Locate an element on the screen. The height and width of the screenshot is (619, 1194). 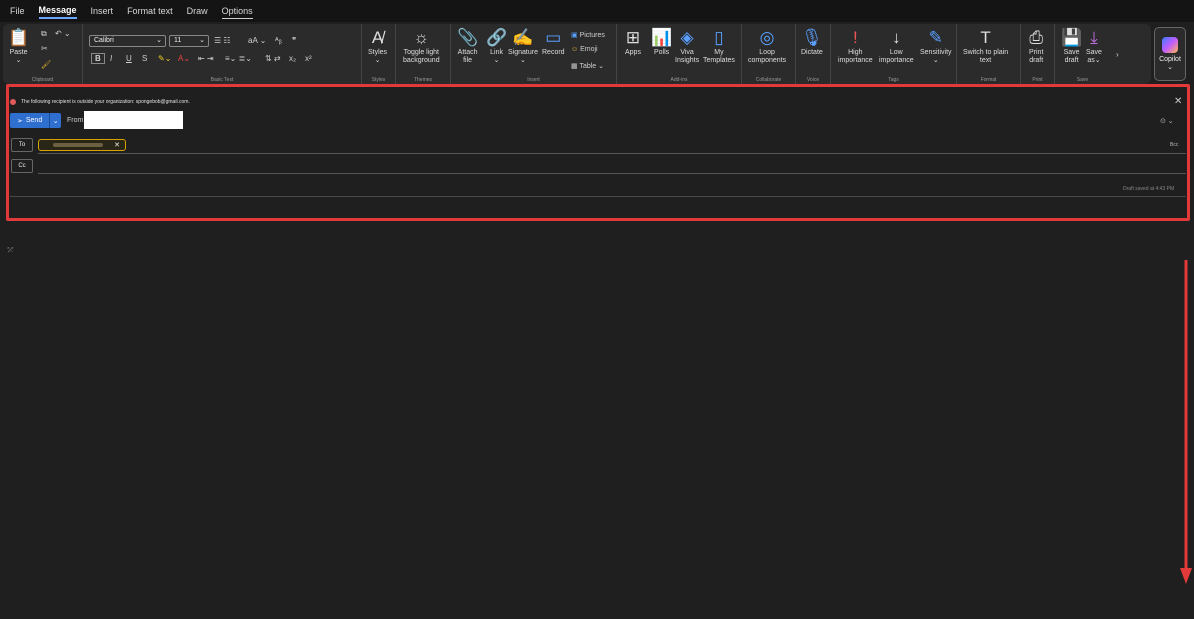
indent-icon: ⇤ ⇥ is located at coordinates (206, 58).